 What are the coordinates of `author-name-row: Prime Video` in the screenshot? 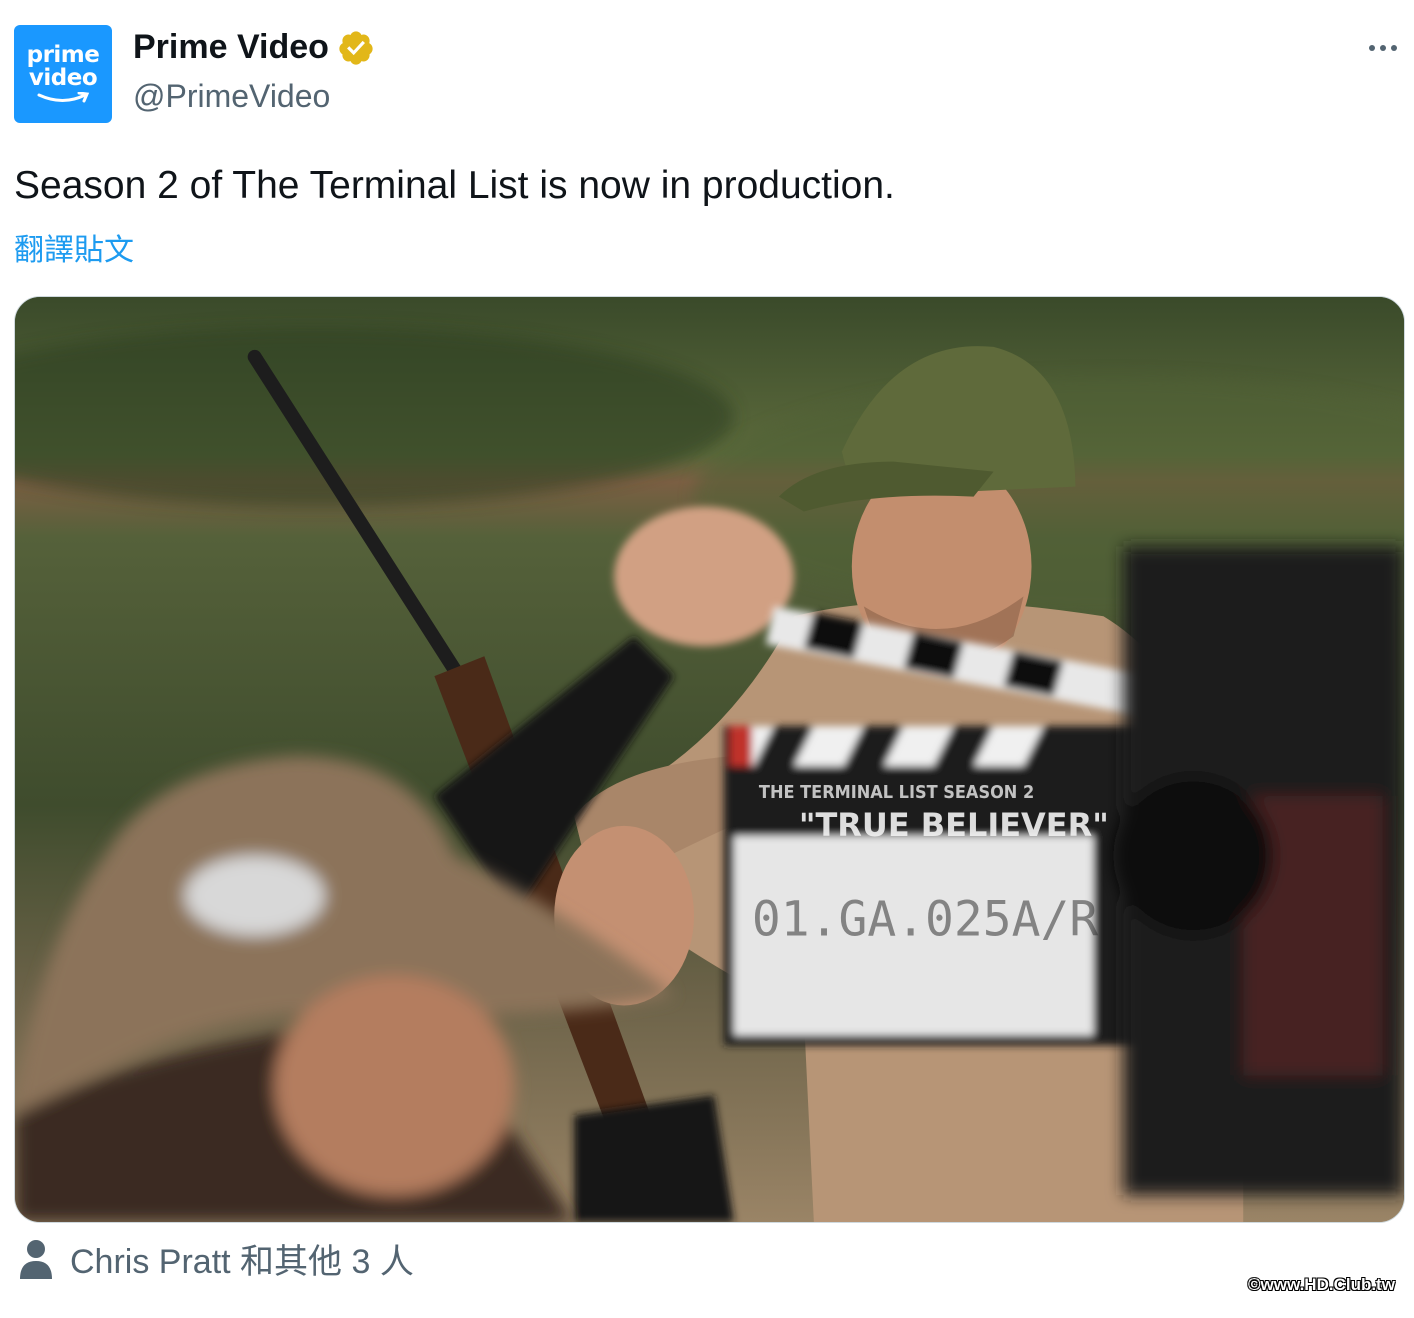 It's located at (254, 47).